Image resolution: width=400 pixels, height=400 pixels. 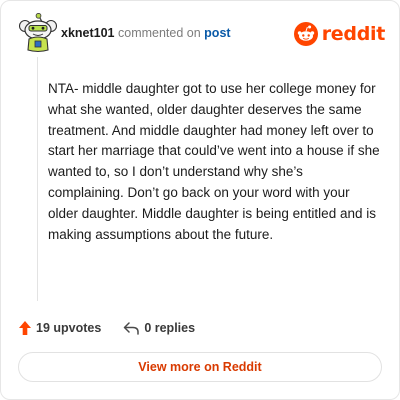 What do you see at coordinates (132, 328) in the screenshot?
I see `reply-arrow-icon` at bounding box center [132, 328].